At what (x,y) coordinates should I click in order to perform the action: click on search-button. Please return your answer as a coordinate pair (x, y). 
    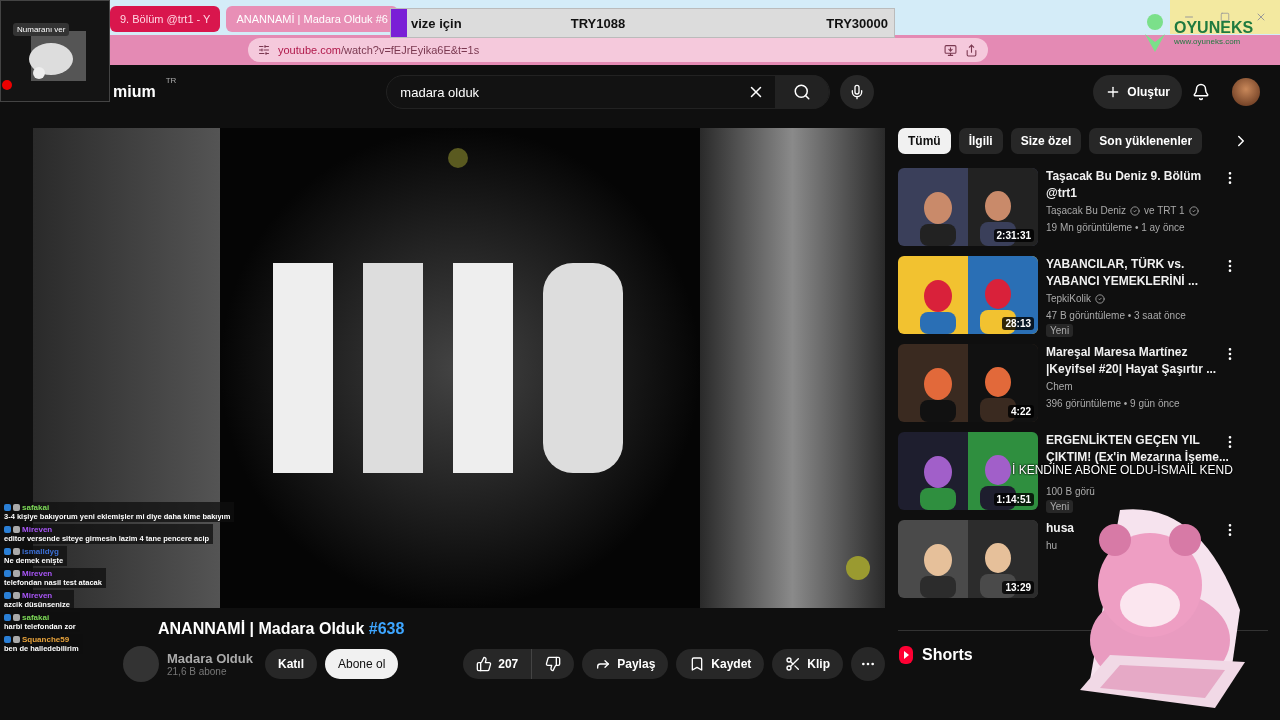
    Looking at the image, I should click on (802, 92).